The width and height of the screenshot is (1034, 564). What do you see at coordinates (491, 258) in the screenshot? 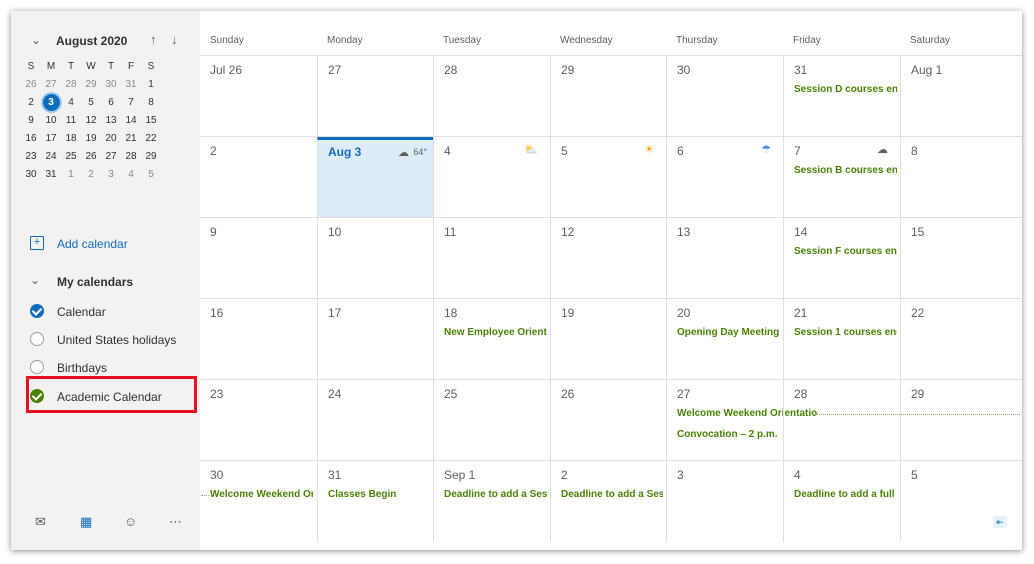
I see `day-cell: 11` at bounding box center [491, 258].